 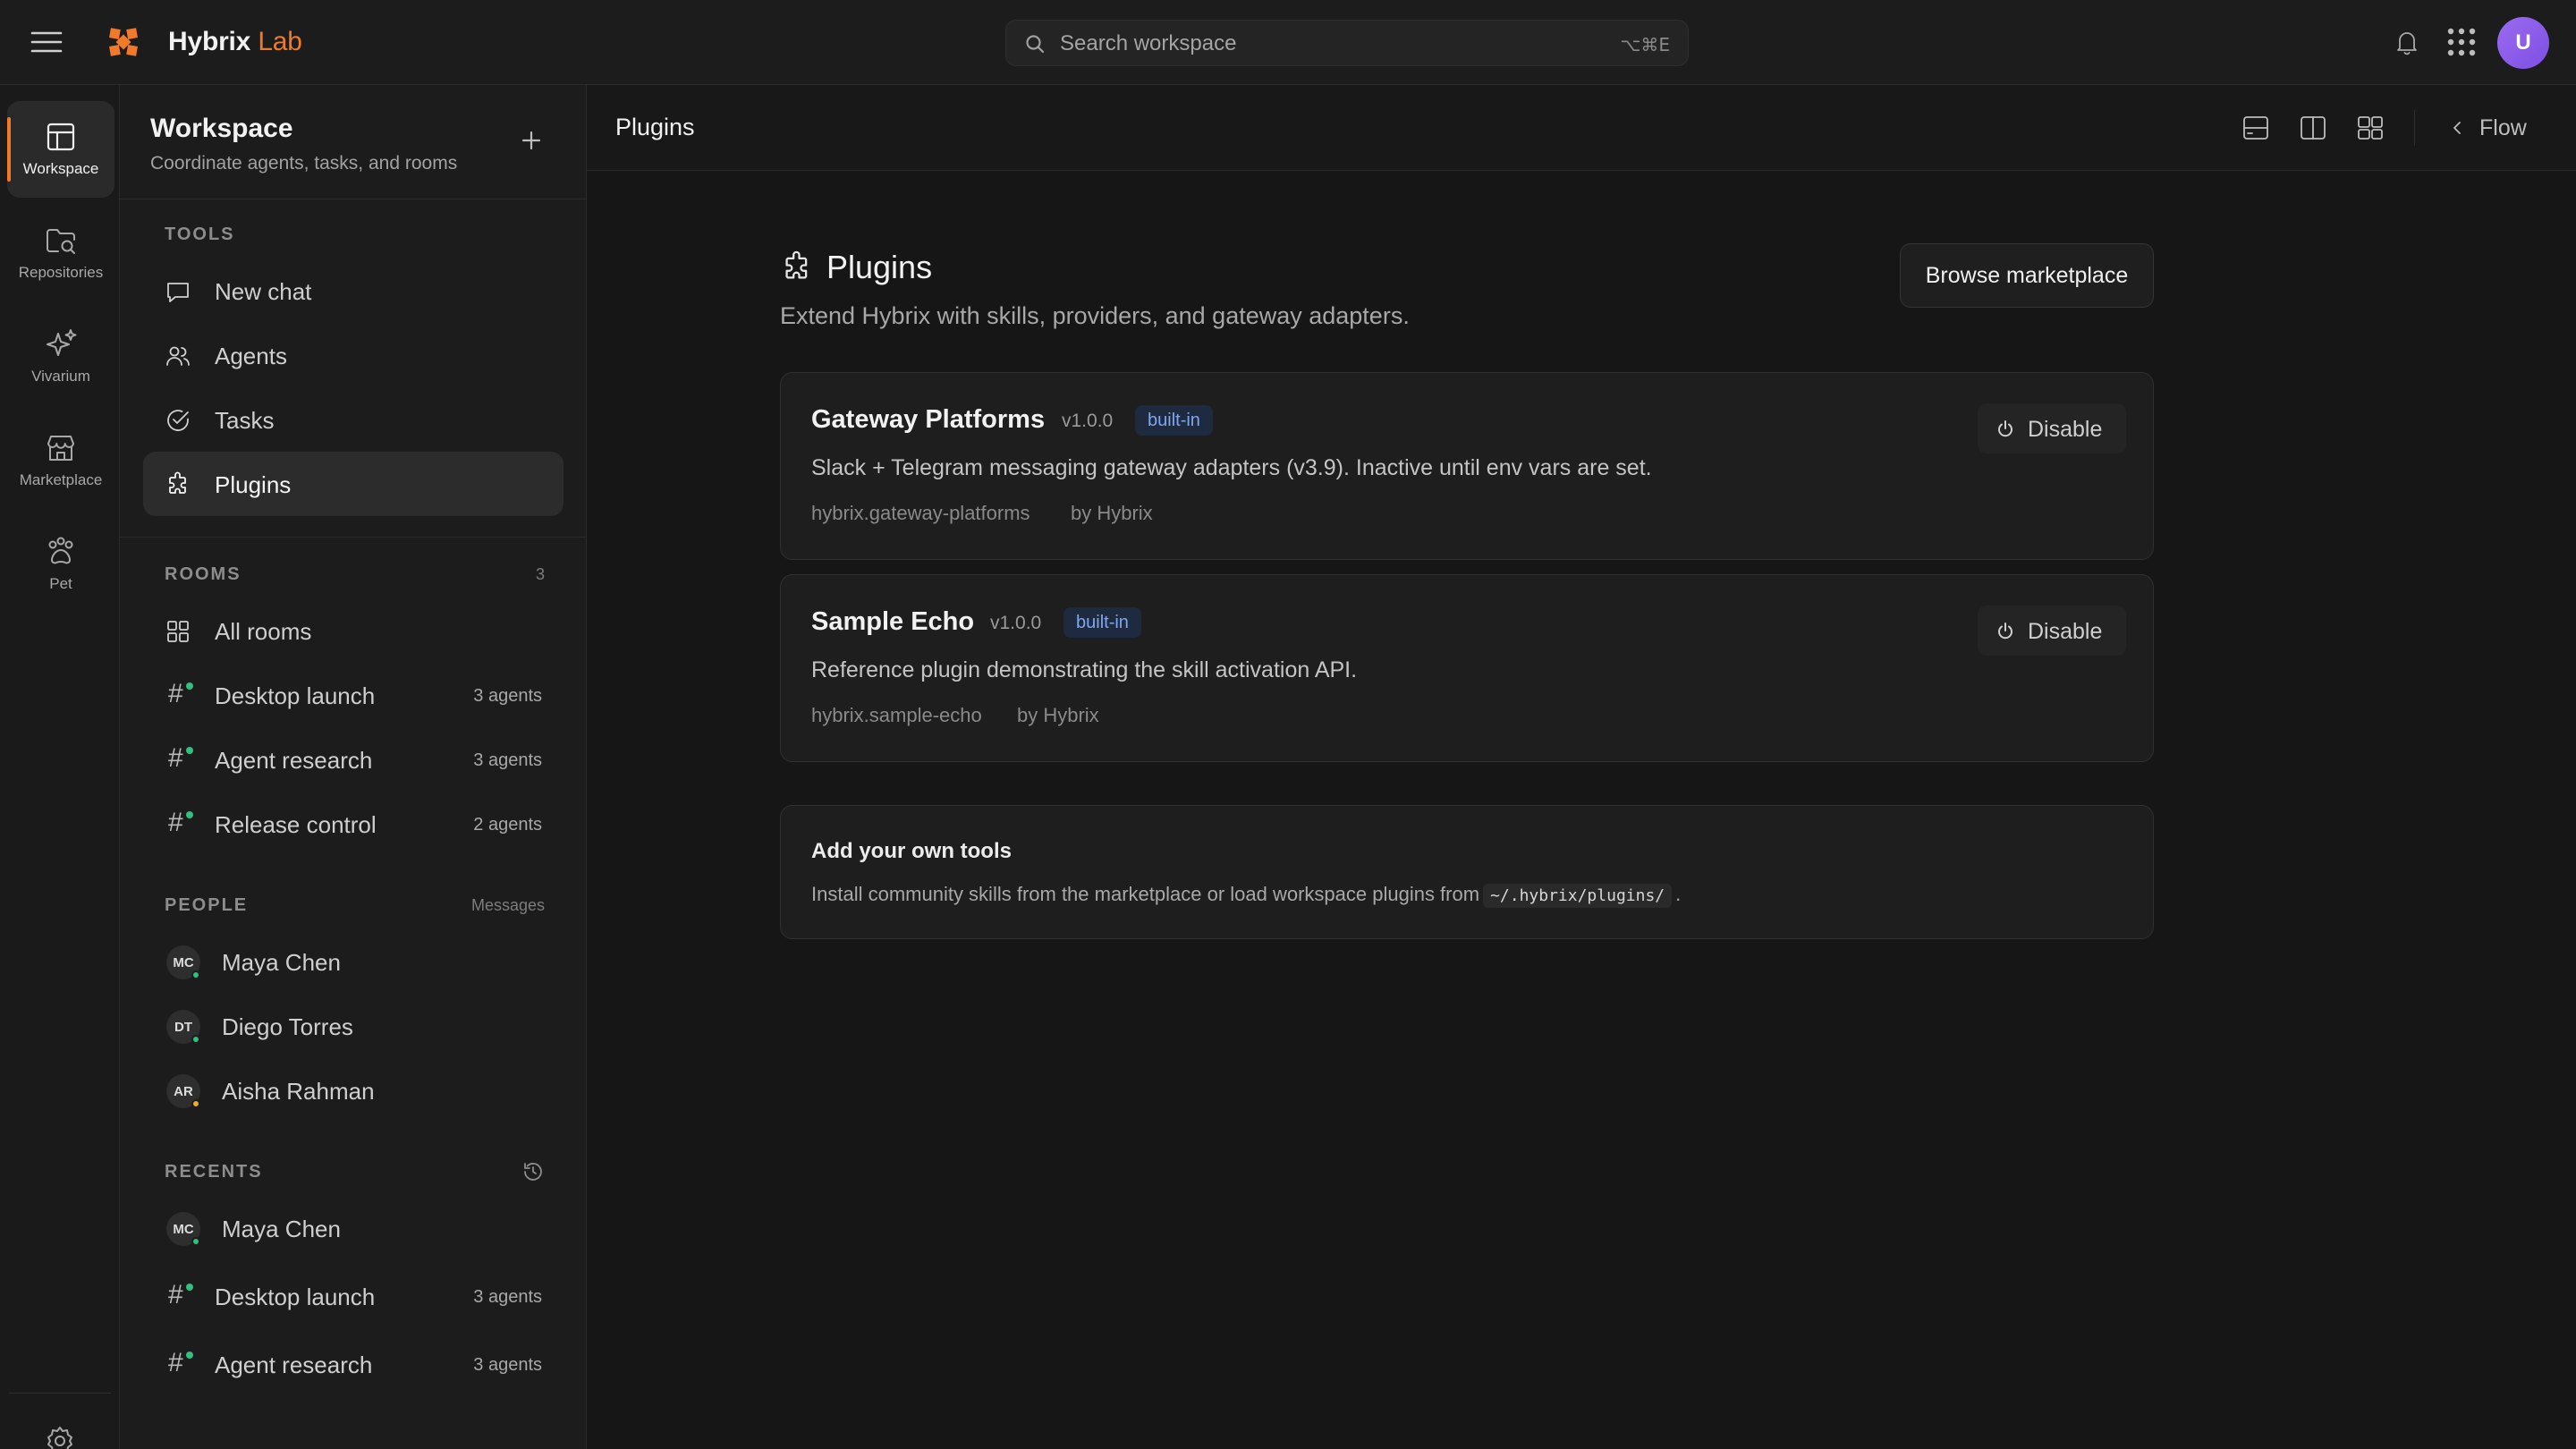 I want to click on rooms-section-label: ROOMS, so click(x=203, y=574).